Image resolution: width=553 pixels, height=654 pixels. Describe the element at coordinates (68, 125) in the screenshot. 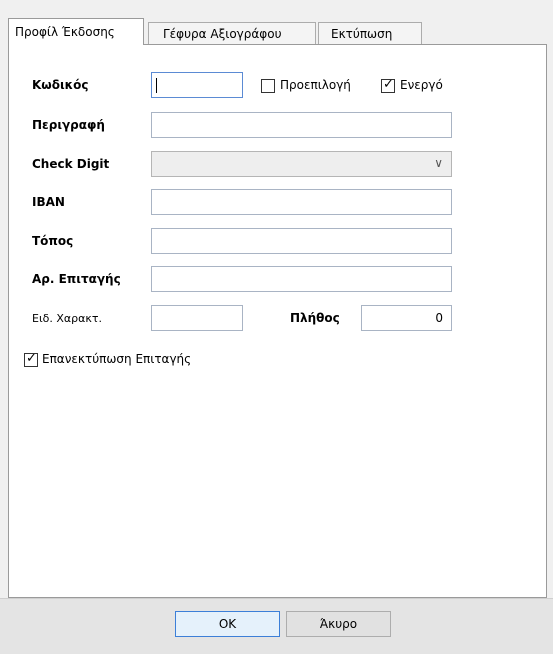

I see `description-label: Περιγραφή` at that location.